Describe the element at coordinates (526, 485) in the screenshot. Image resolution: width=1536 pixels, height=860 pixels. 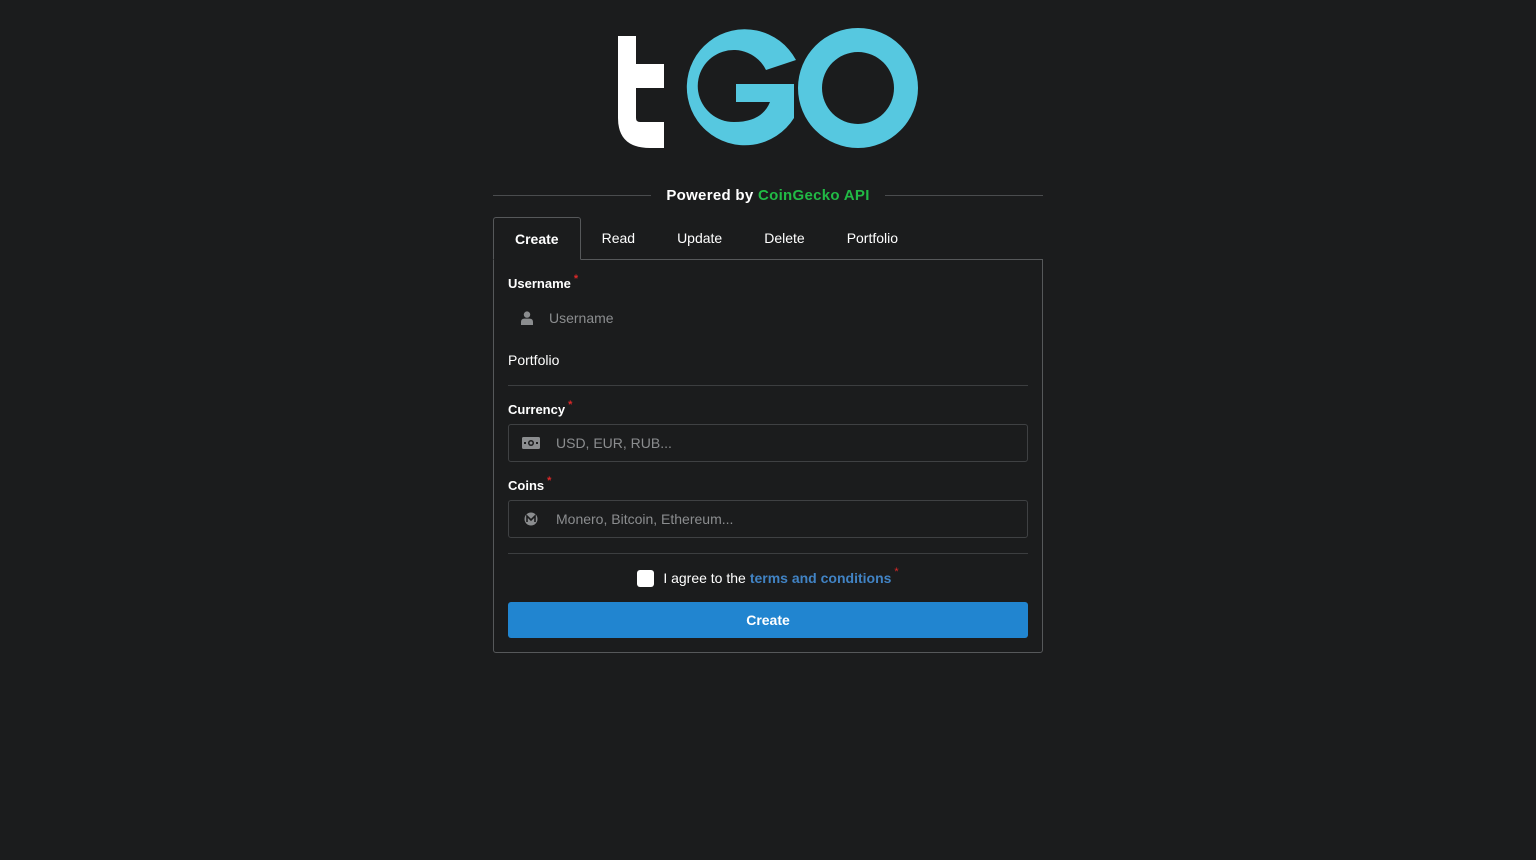
I see `coins-label-text: Coins` at that location.